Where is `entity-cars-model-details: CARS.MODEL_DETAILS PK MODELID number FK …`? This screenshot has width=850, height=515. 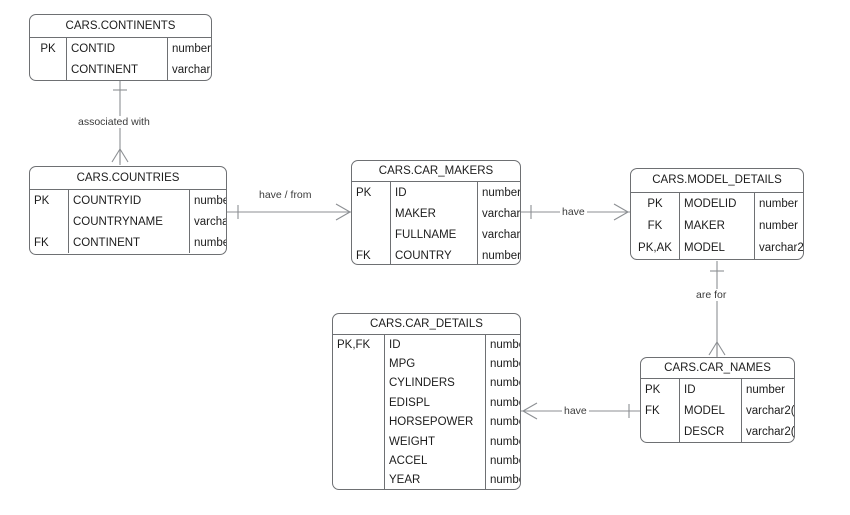
entity-cars-model-details: CARS.MODEL_DETAILS PK MODELID number FK … is located at coordinates (717, 214).